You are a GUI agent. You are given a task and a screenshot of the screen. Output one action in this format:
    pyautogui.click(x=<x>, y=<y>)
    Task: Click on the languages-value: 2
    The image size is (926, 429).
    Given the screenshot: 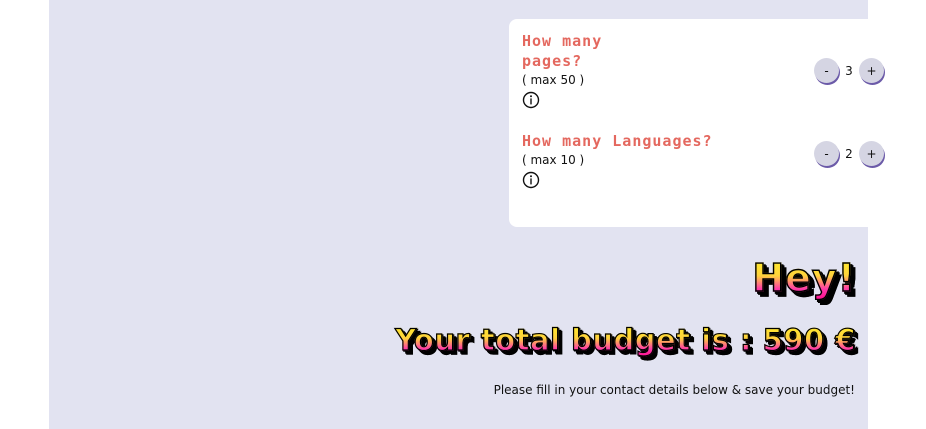 What is the action you would take?
    pyautogui.click(x=849, y=153)
    